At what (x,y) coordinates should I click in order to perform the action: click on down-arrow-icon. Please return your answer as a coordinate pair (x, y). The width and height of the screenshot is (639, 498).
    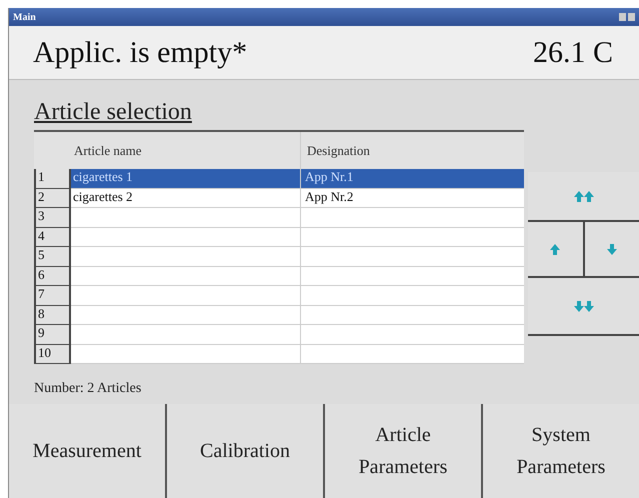
    Looking at the image, I should click on (612, 249).